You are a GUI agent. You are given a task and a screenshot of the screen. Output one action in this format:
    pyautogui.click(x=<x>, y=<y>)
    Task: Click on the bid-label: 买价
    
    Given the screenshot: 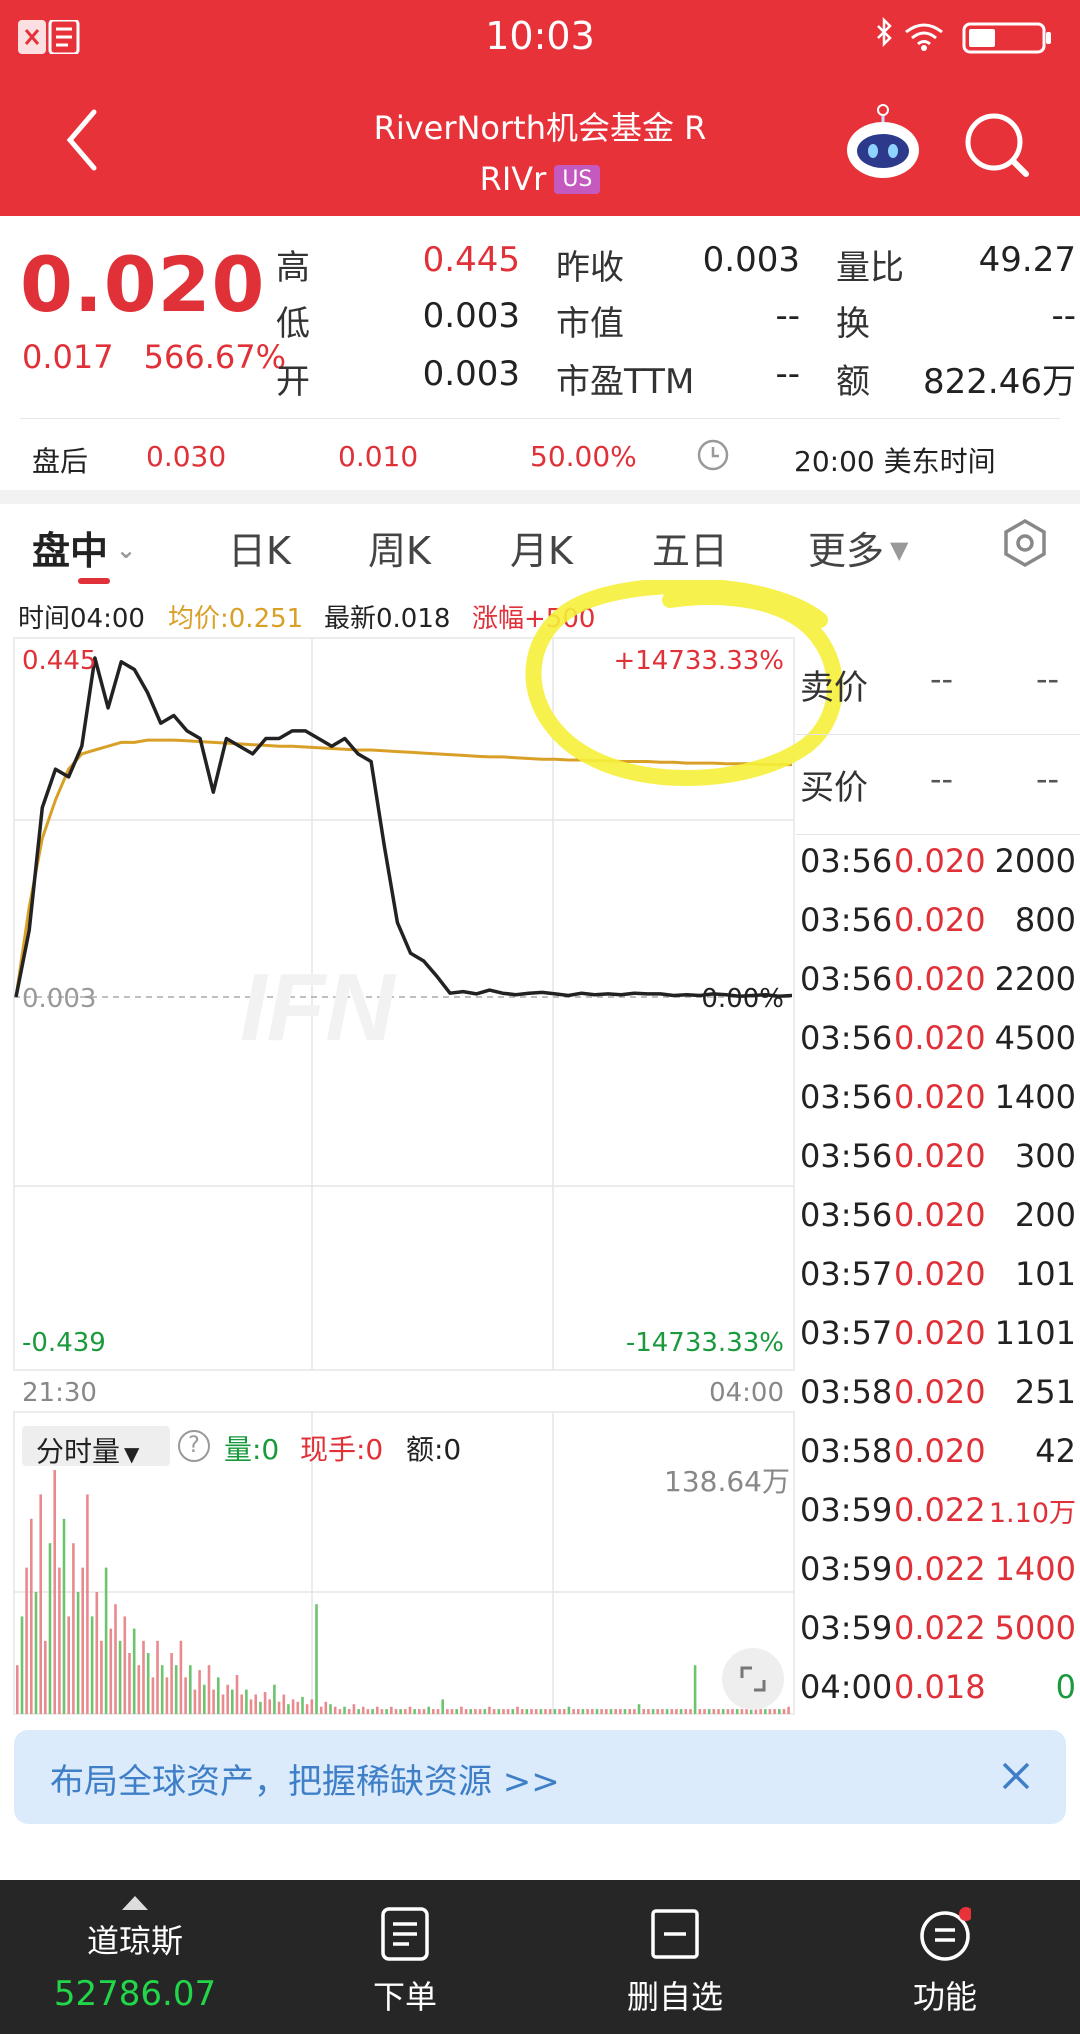 What is the action you would take?
    pyautogui.click(x=834, y=788)
    